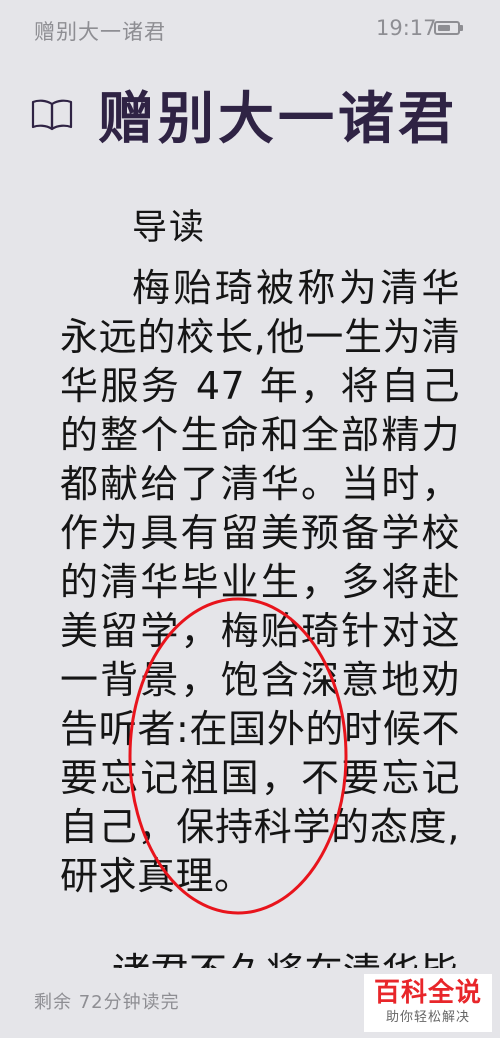 This screenshot has width=500, height=1038. I want to click on status-title: 赠别大一诸君, so click(100, 32).